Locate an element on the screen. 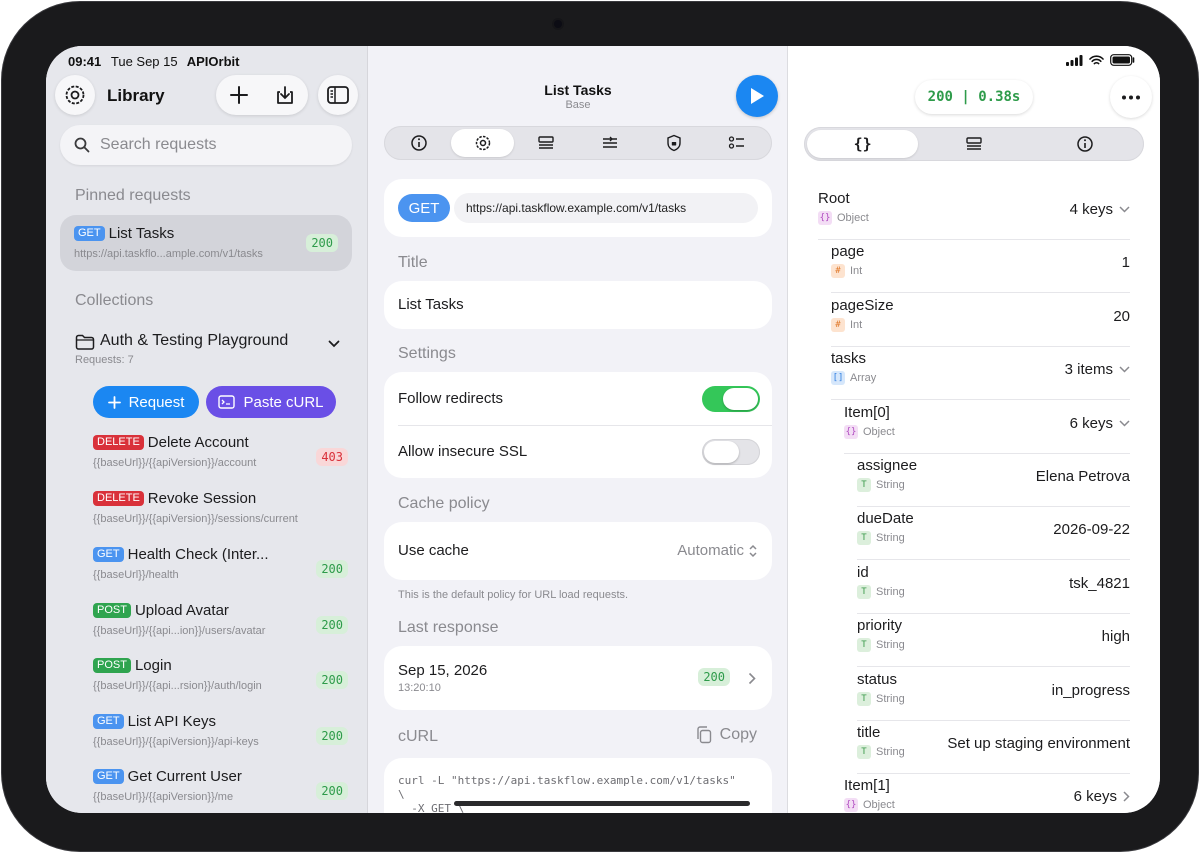 The width and height of the screenshot is (1200, 853). json-node: Item[0] {} Object 6 keys is located at coordinates (987, 428).